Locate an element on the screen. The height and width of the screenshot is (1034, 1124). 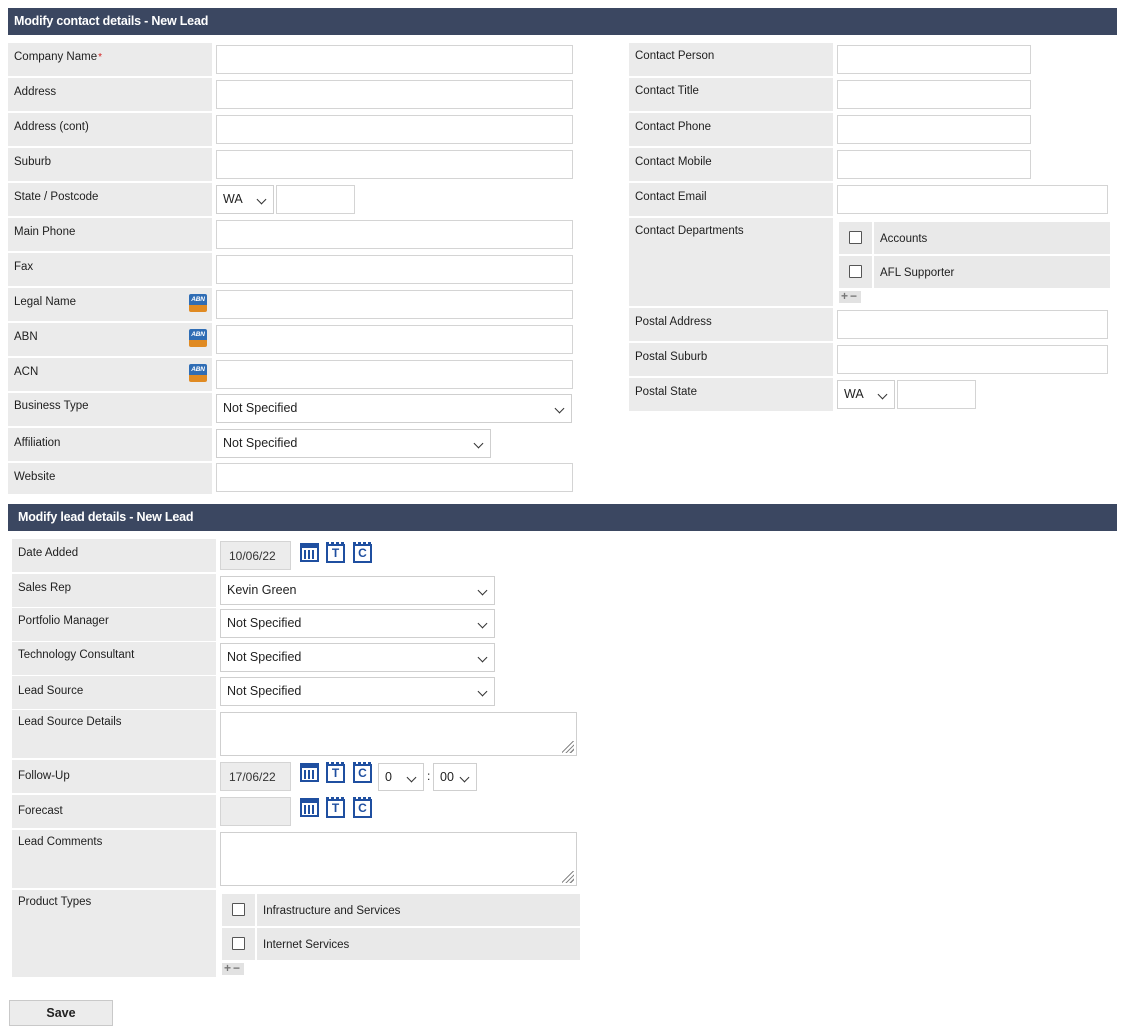
label-contact-email: Contact Email is located at coordinates (731, 199).